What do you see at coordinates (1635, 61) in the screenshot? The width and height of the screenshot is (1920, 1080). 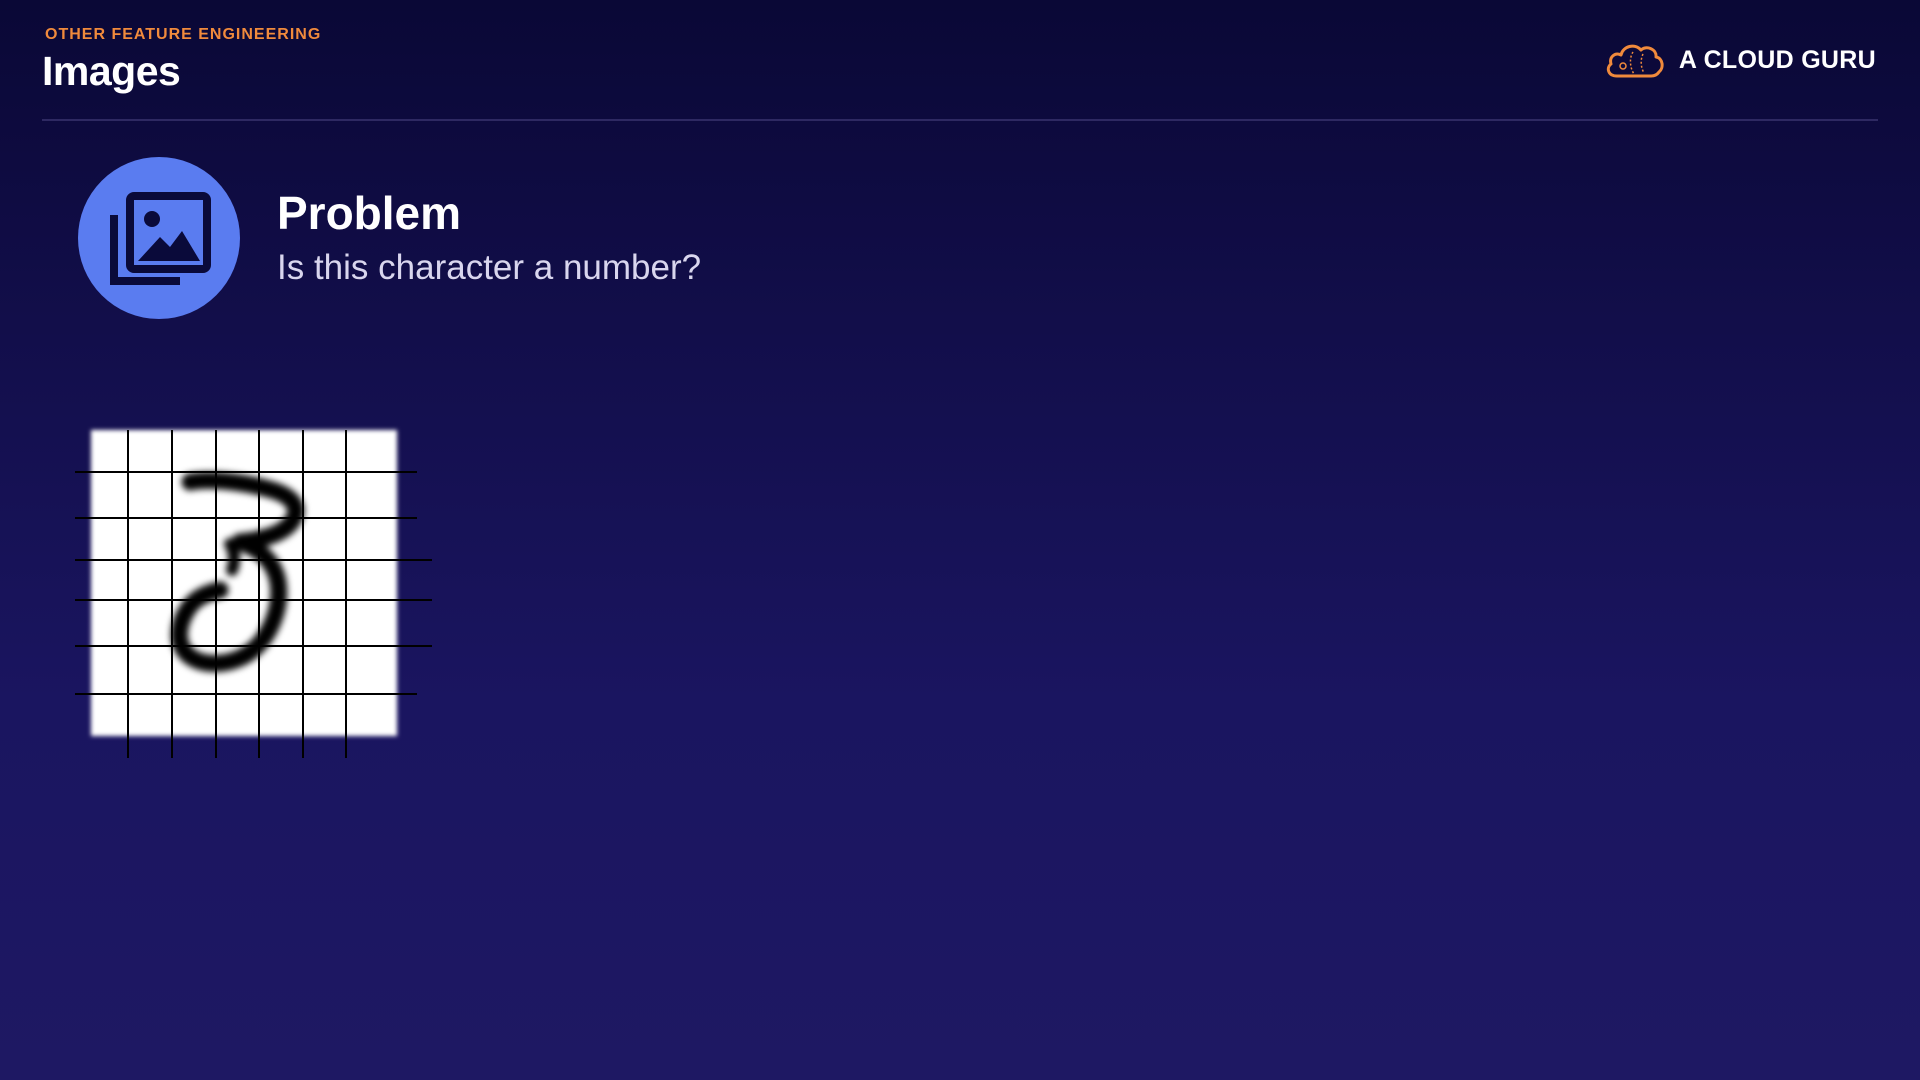 I see `cloud-icon` at bounding box center [1635, 61].